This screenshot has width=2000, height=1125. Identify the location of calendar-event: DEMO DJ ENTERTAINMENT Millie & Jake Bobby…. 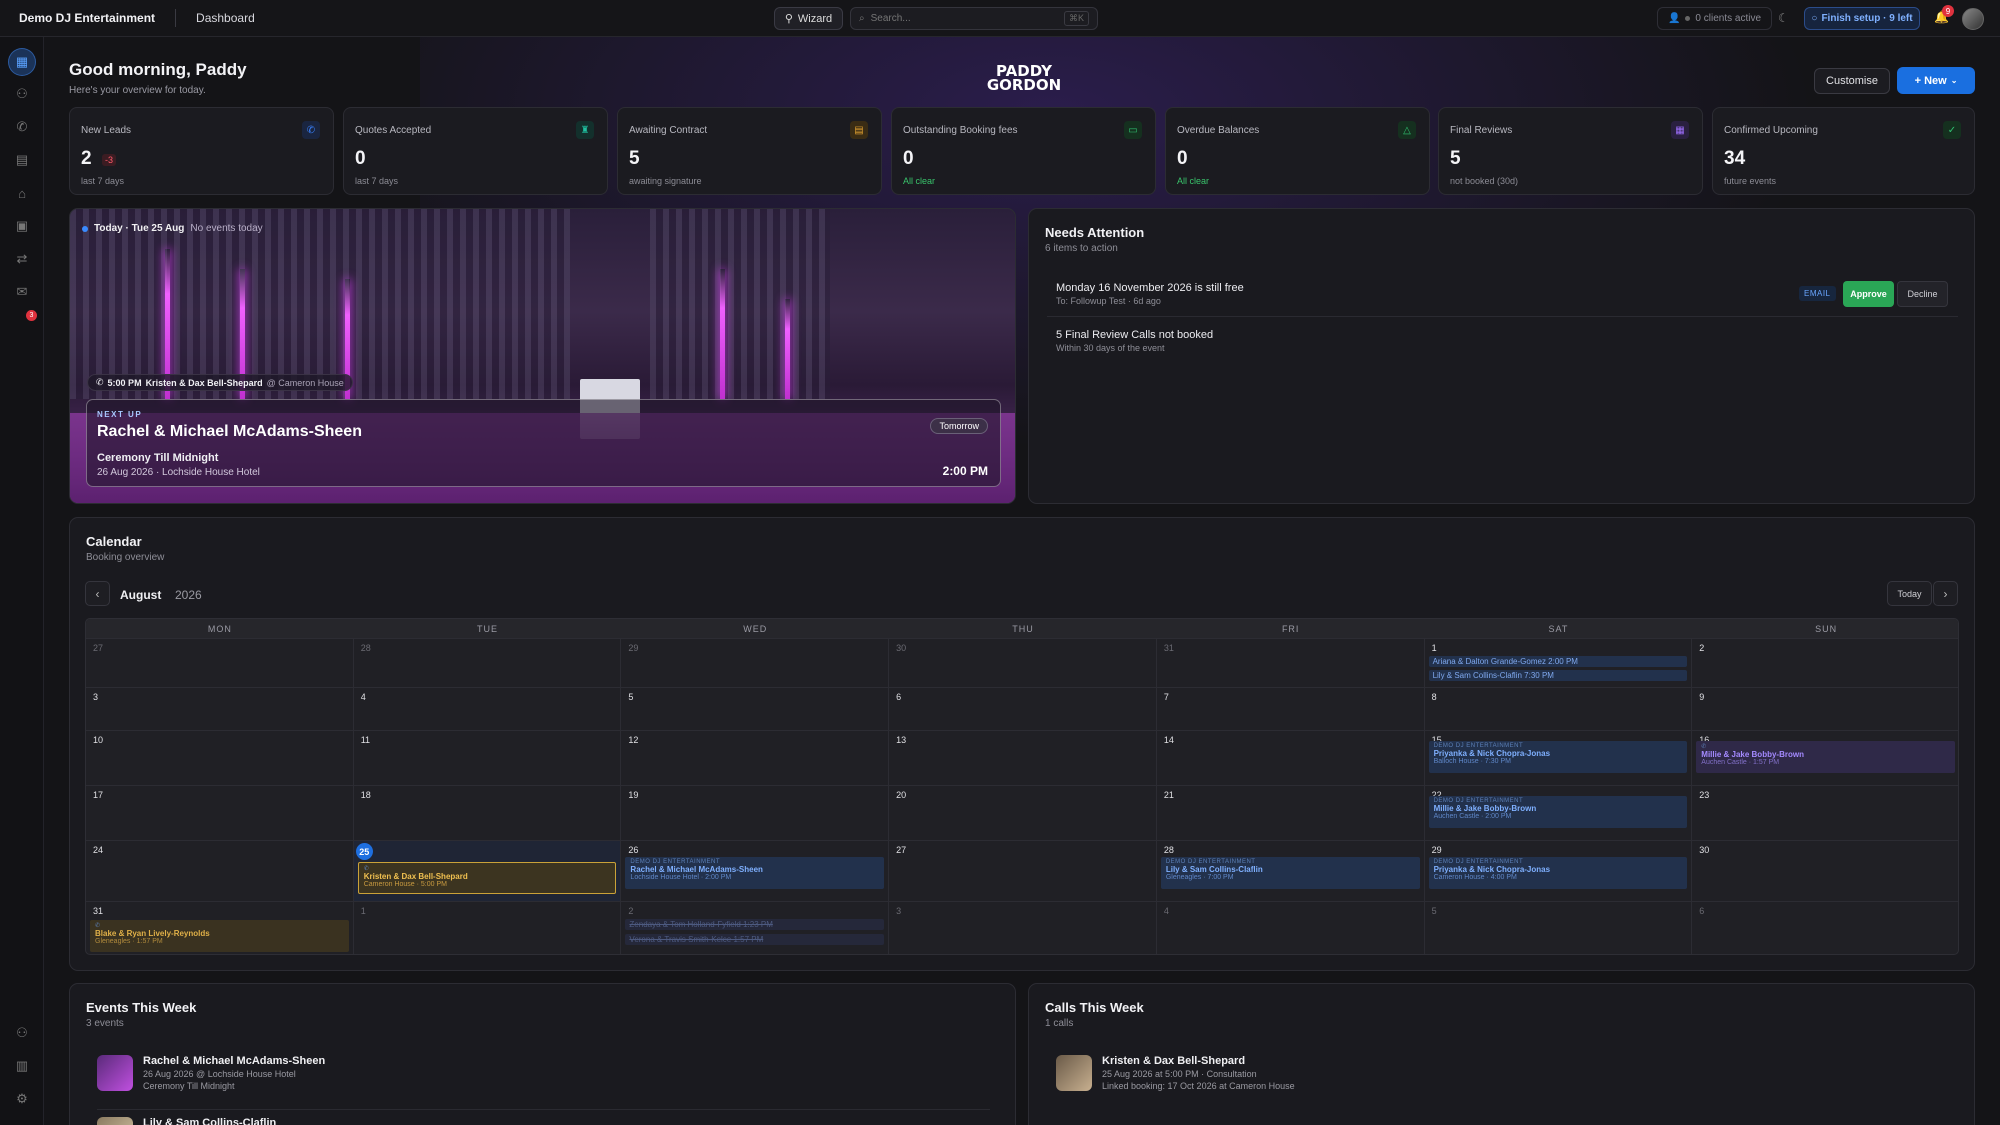
(1558, 812).